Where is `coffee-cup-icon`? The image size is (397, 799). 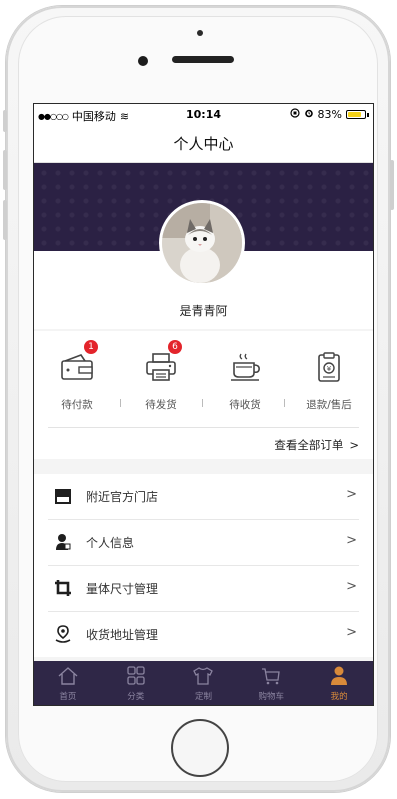
coffee-cup-icon is located at coordinates (245, 367).